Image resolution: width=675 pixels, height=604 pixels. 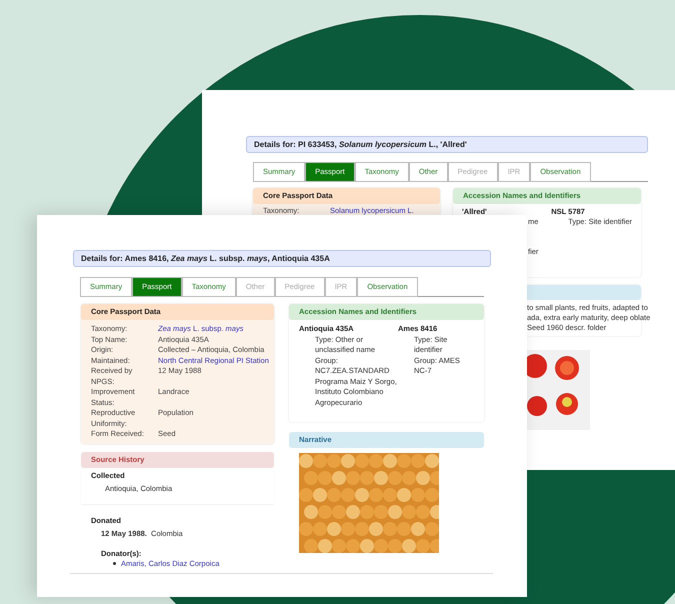 I want to click on page-heading: Details for: PI 633453, Solanum lycopersicum L., 'Allred', so click(x=447, y=144).